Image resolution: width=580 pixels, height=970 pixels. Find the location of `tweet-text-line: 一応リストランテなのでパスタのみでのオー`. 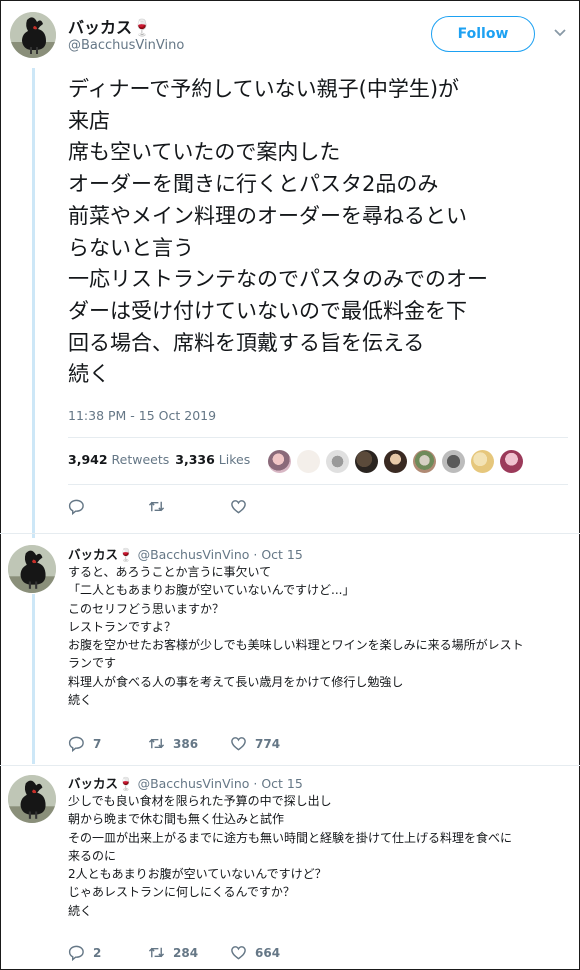

tweet-text-line: 一応リストランテなのでパスタのみでのオー is located at coordinates (278, 279).